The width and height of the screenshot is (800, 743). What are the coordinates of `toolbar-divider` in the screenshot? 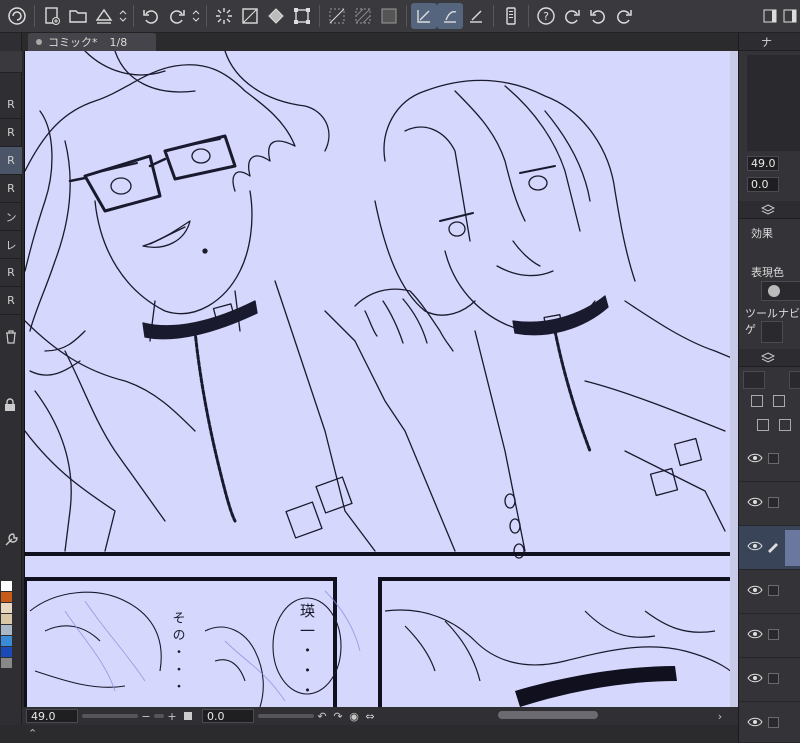 It's located at (133, 16).